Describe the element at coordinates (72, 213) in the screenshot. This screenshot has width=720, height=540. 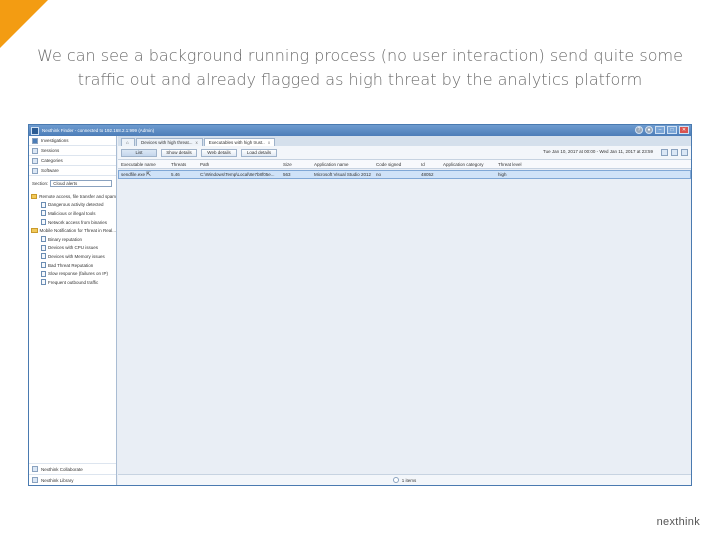
I see `tree-item: Malicious or illegal tools` at that location.